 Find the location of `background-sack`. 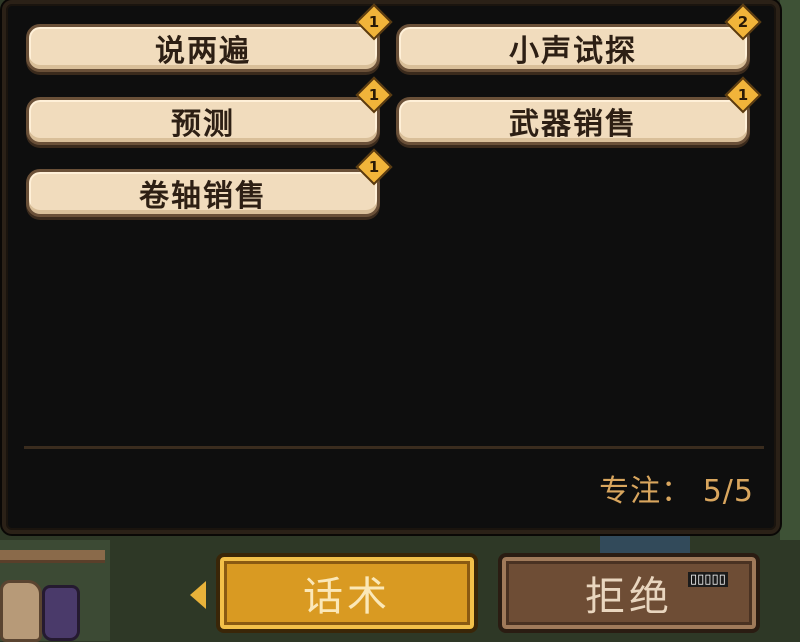

background-sack is located at coordinates (21, 611).